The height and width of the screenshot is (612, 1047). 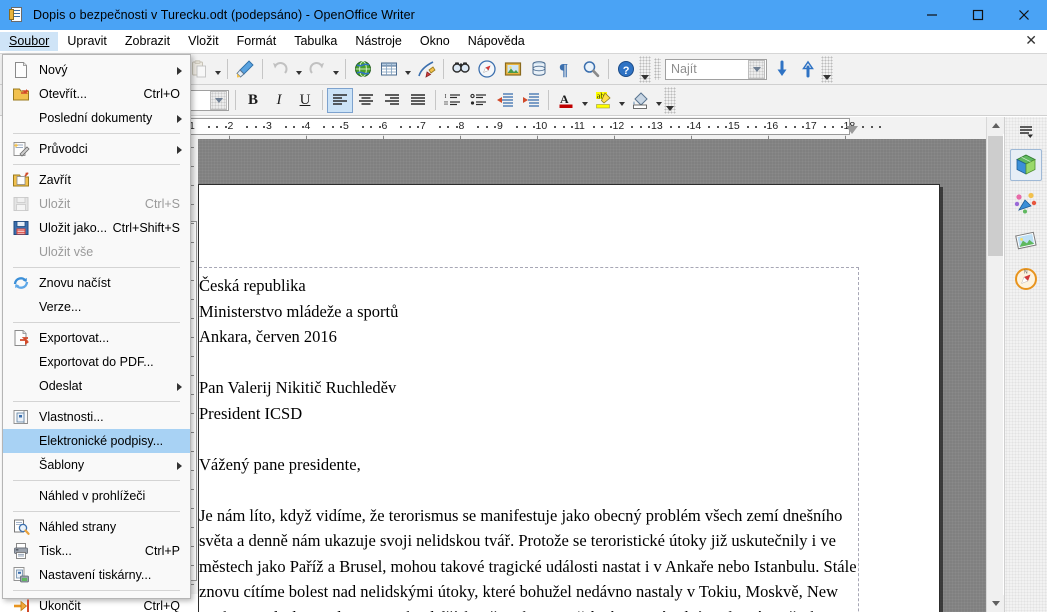 What do you see at coordinates (96, 70) in the screenshot?
I see `menu-item-novy: Nový` at bounding box center [96, 70].